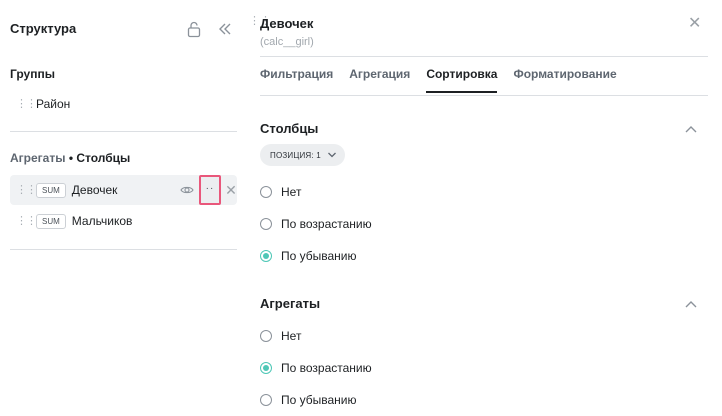 This screenshot has height=416, width=722. What do you see at coordinates (187, 190) in the screenshot?
I see `eye-icon` at bounding box center [187, 190].